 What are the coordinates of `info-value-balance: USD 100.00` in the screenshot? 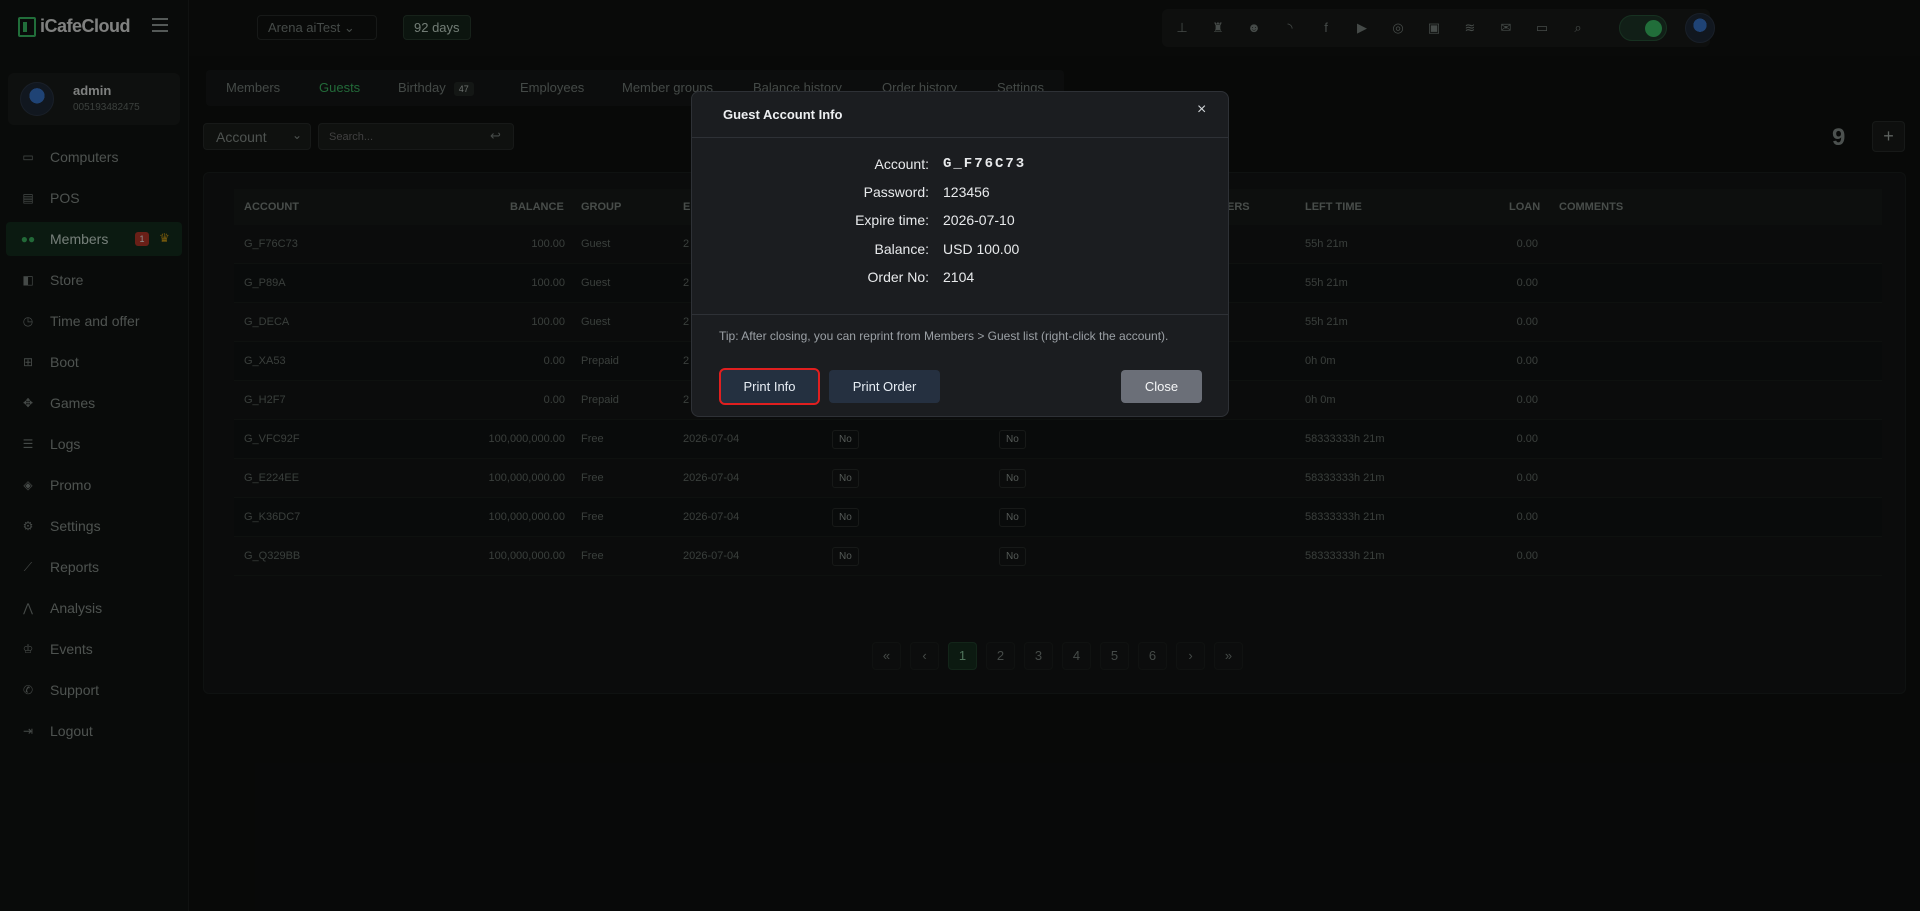 It's located at (981, 249).